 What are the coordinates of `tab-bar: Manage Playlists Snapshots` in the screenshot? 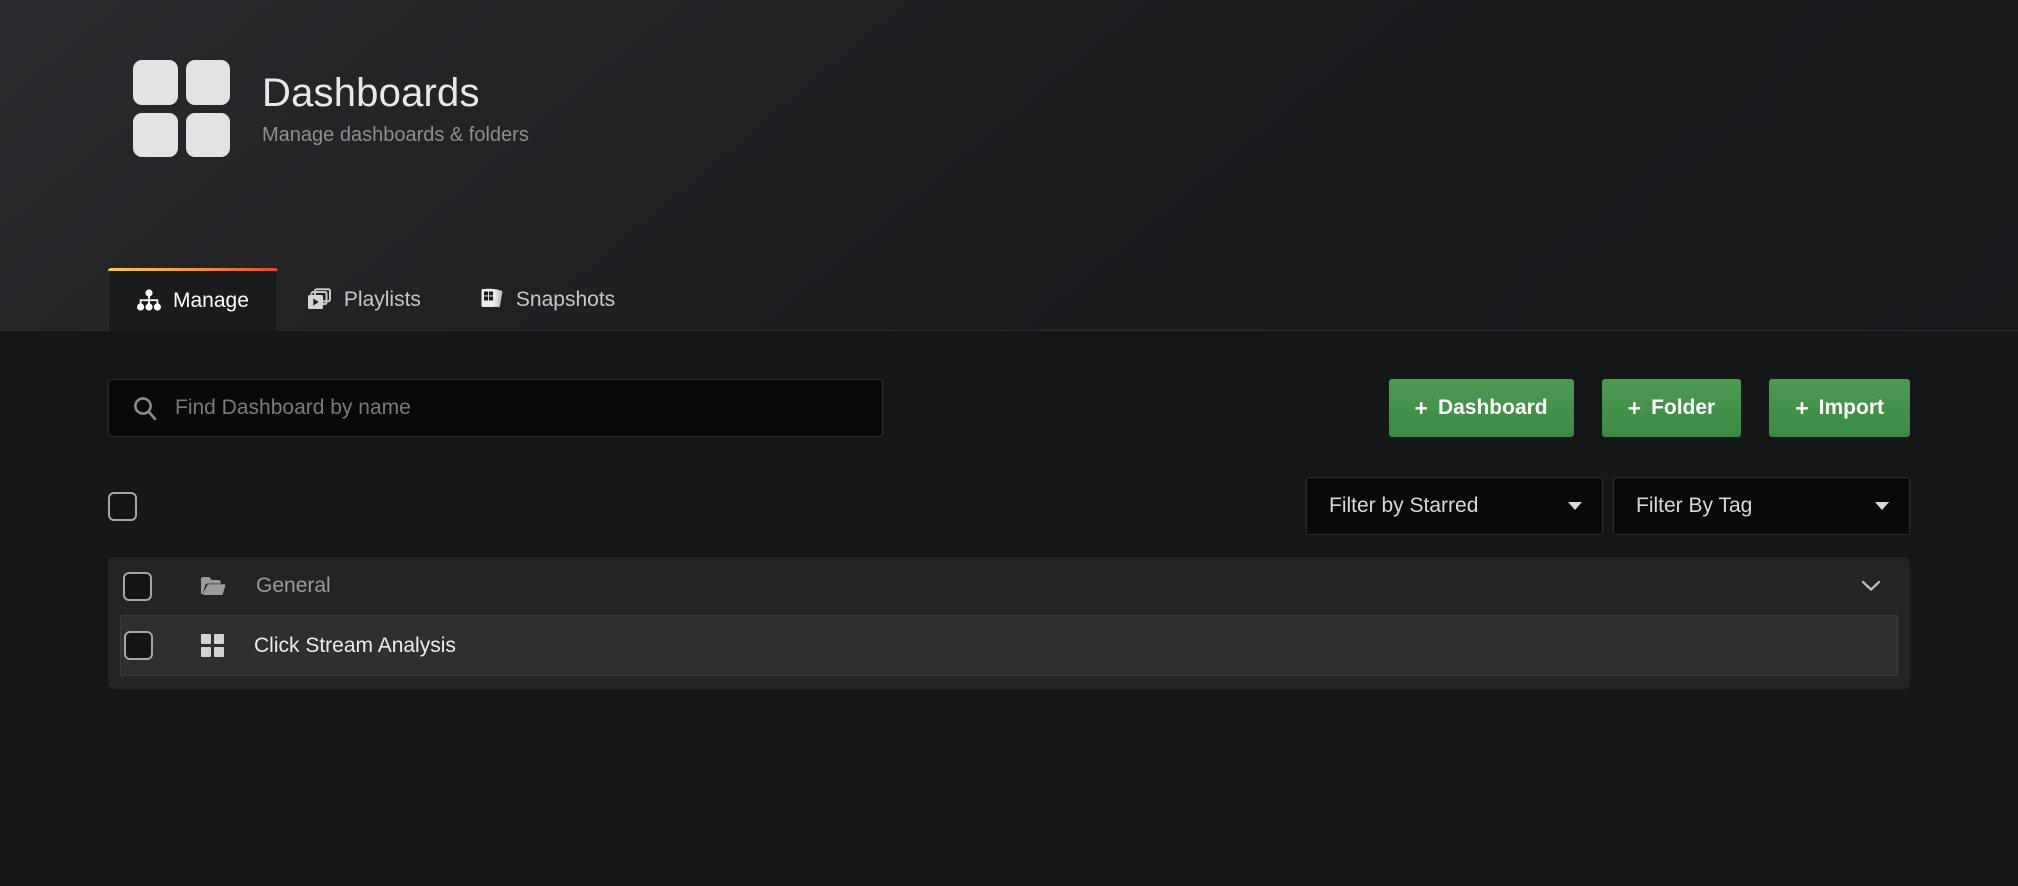 It's located at (376, 298).